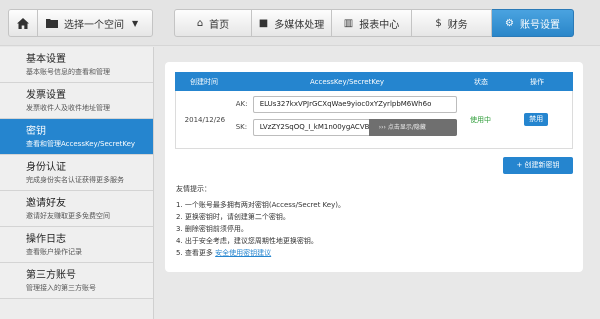 This screenshot has width=600, height=319. I want to click on sidebar-item-operation-log: 操作日志 查看账户操作记录, so click(76, 245).